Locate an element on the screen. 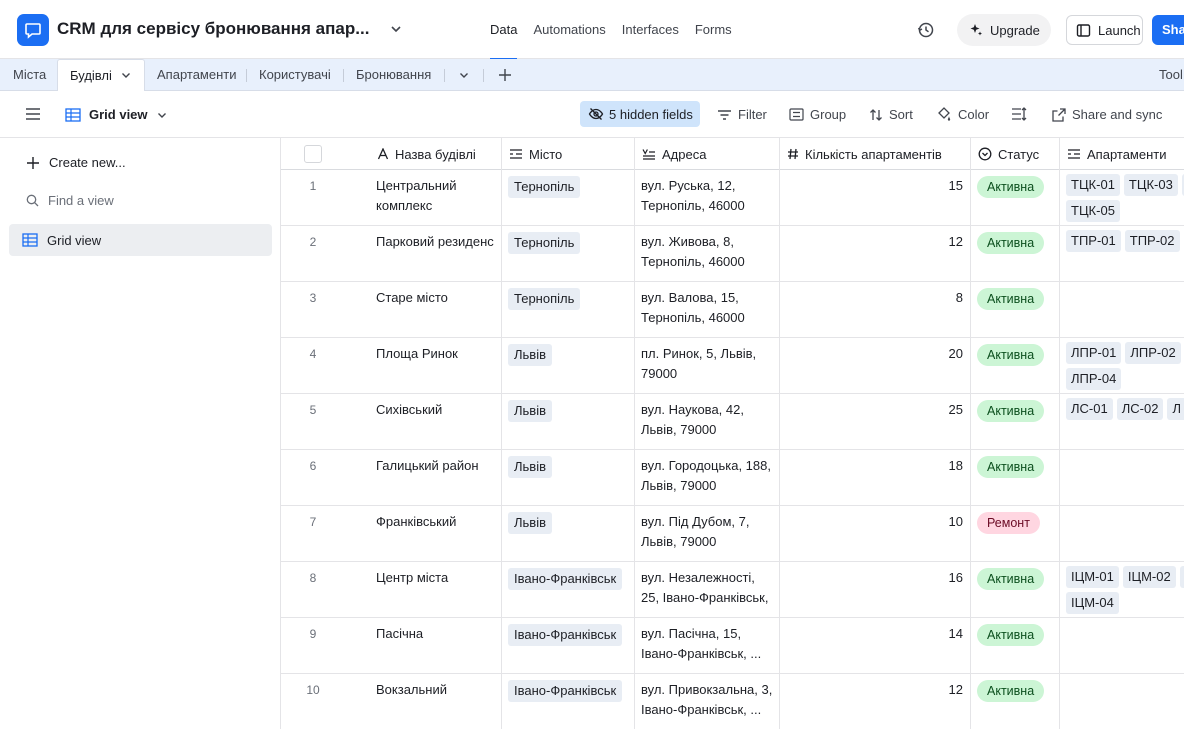  cell-building-name: Сихівський is located at coordinates (436, 422).